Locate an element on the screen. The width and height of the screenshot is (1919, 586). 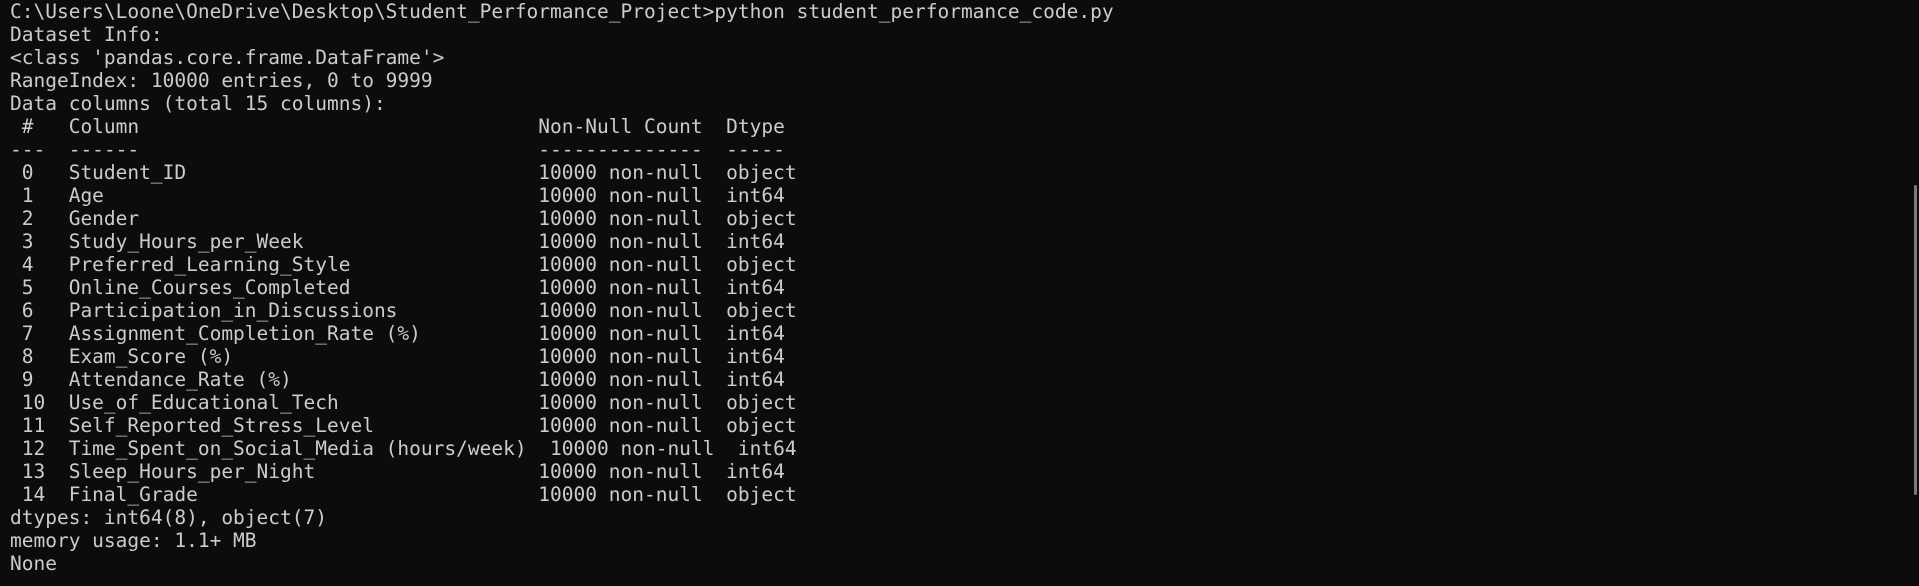
vertical-scrollbar is located at coordinates (1915, 293).